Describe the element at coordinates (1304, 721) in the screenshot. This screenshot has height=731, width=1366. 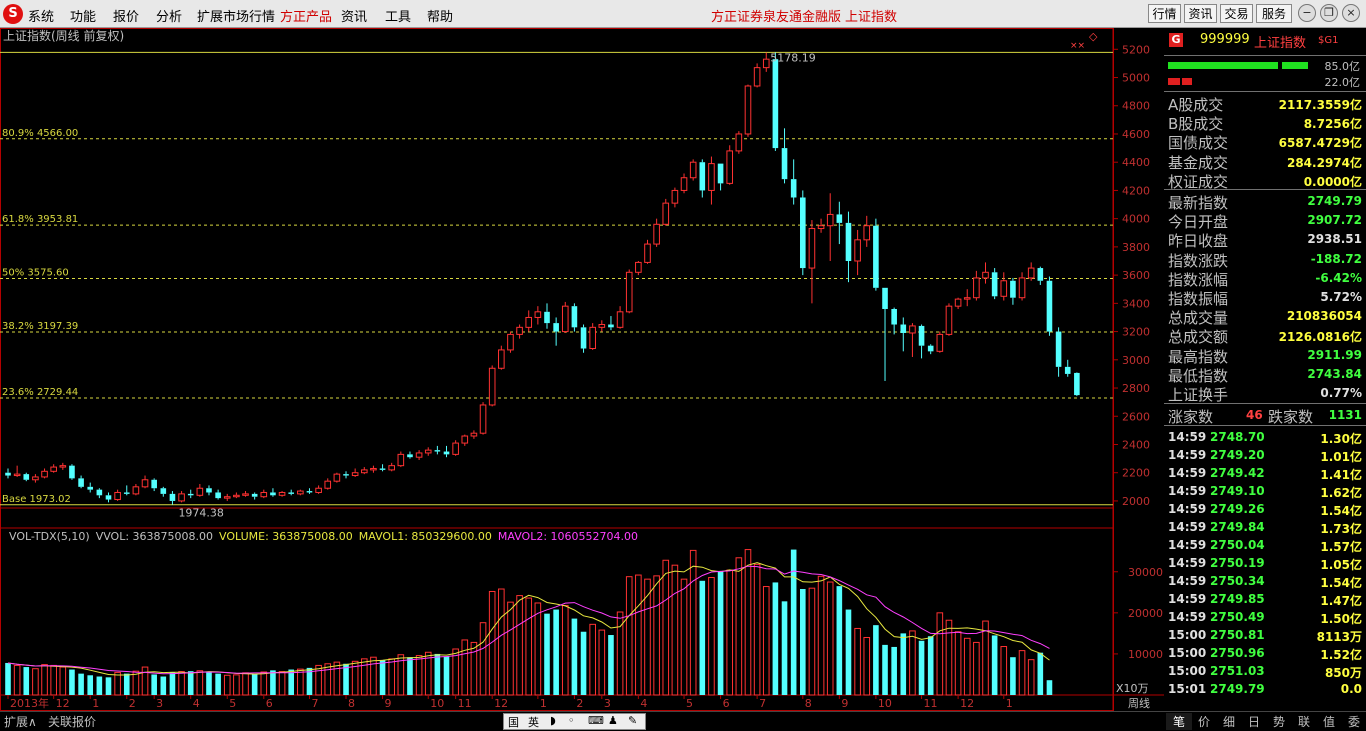
I see `panel-tab: 联` at that location.